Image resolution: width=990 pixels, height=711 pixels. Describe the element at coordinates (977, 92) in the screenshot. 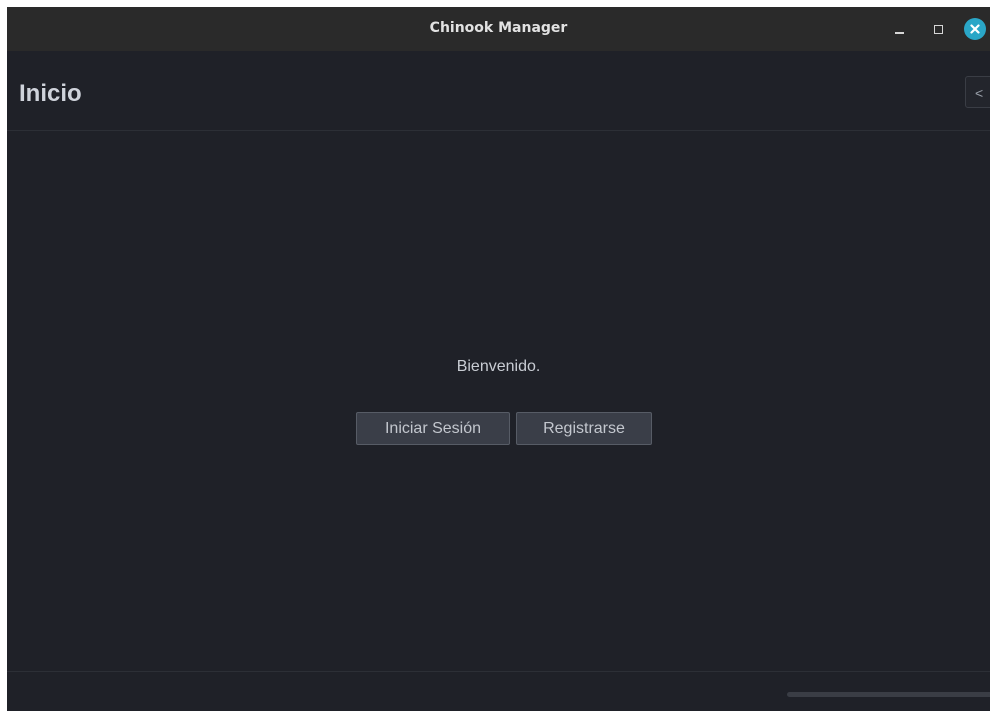

I see `collapse-button: <` at that location.